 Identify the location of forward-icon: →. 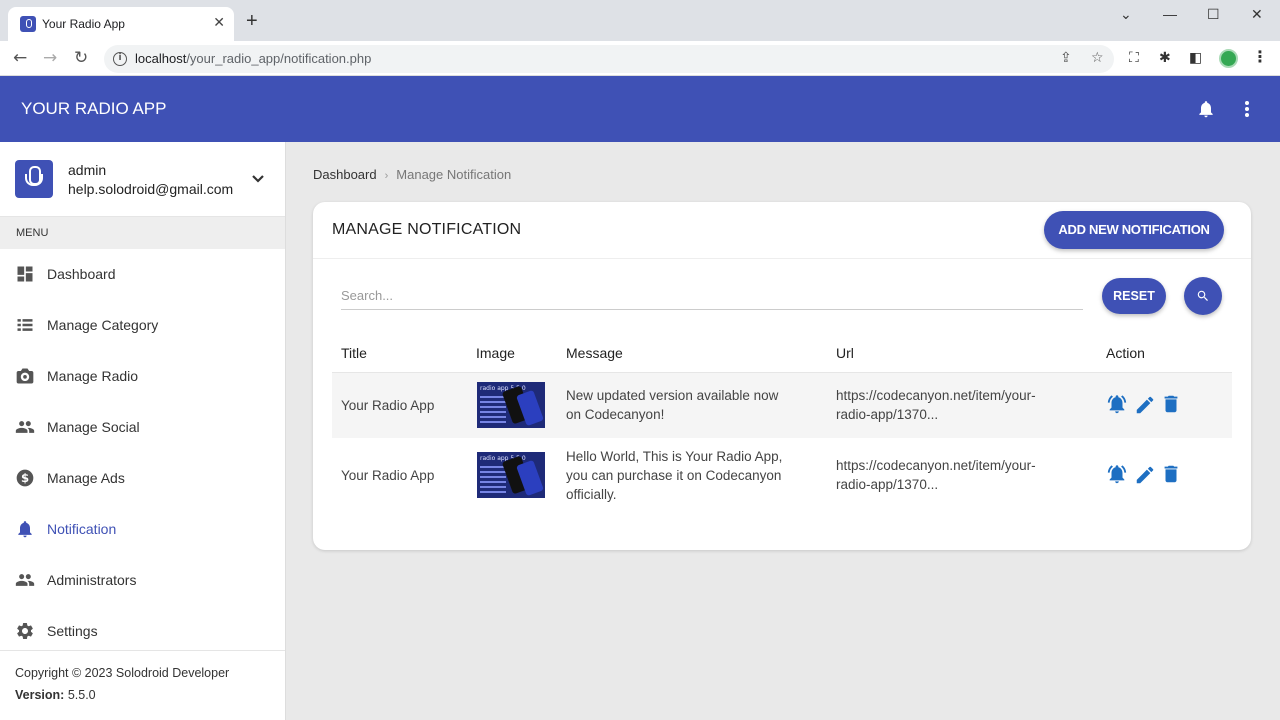
(50, 58).